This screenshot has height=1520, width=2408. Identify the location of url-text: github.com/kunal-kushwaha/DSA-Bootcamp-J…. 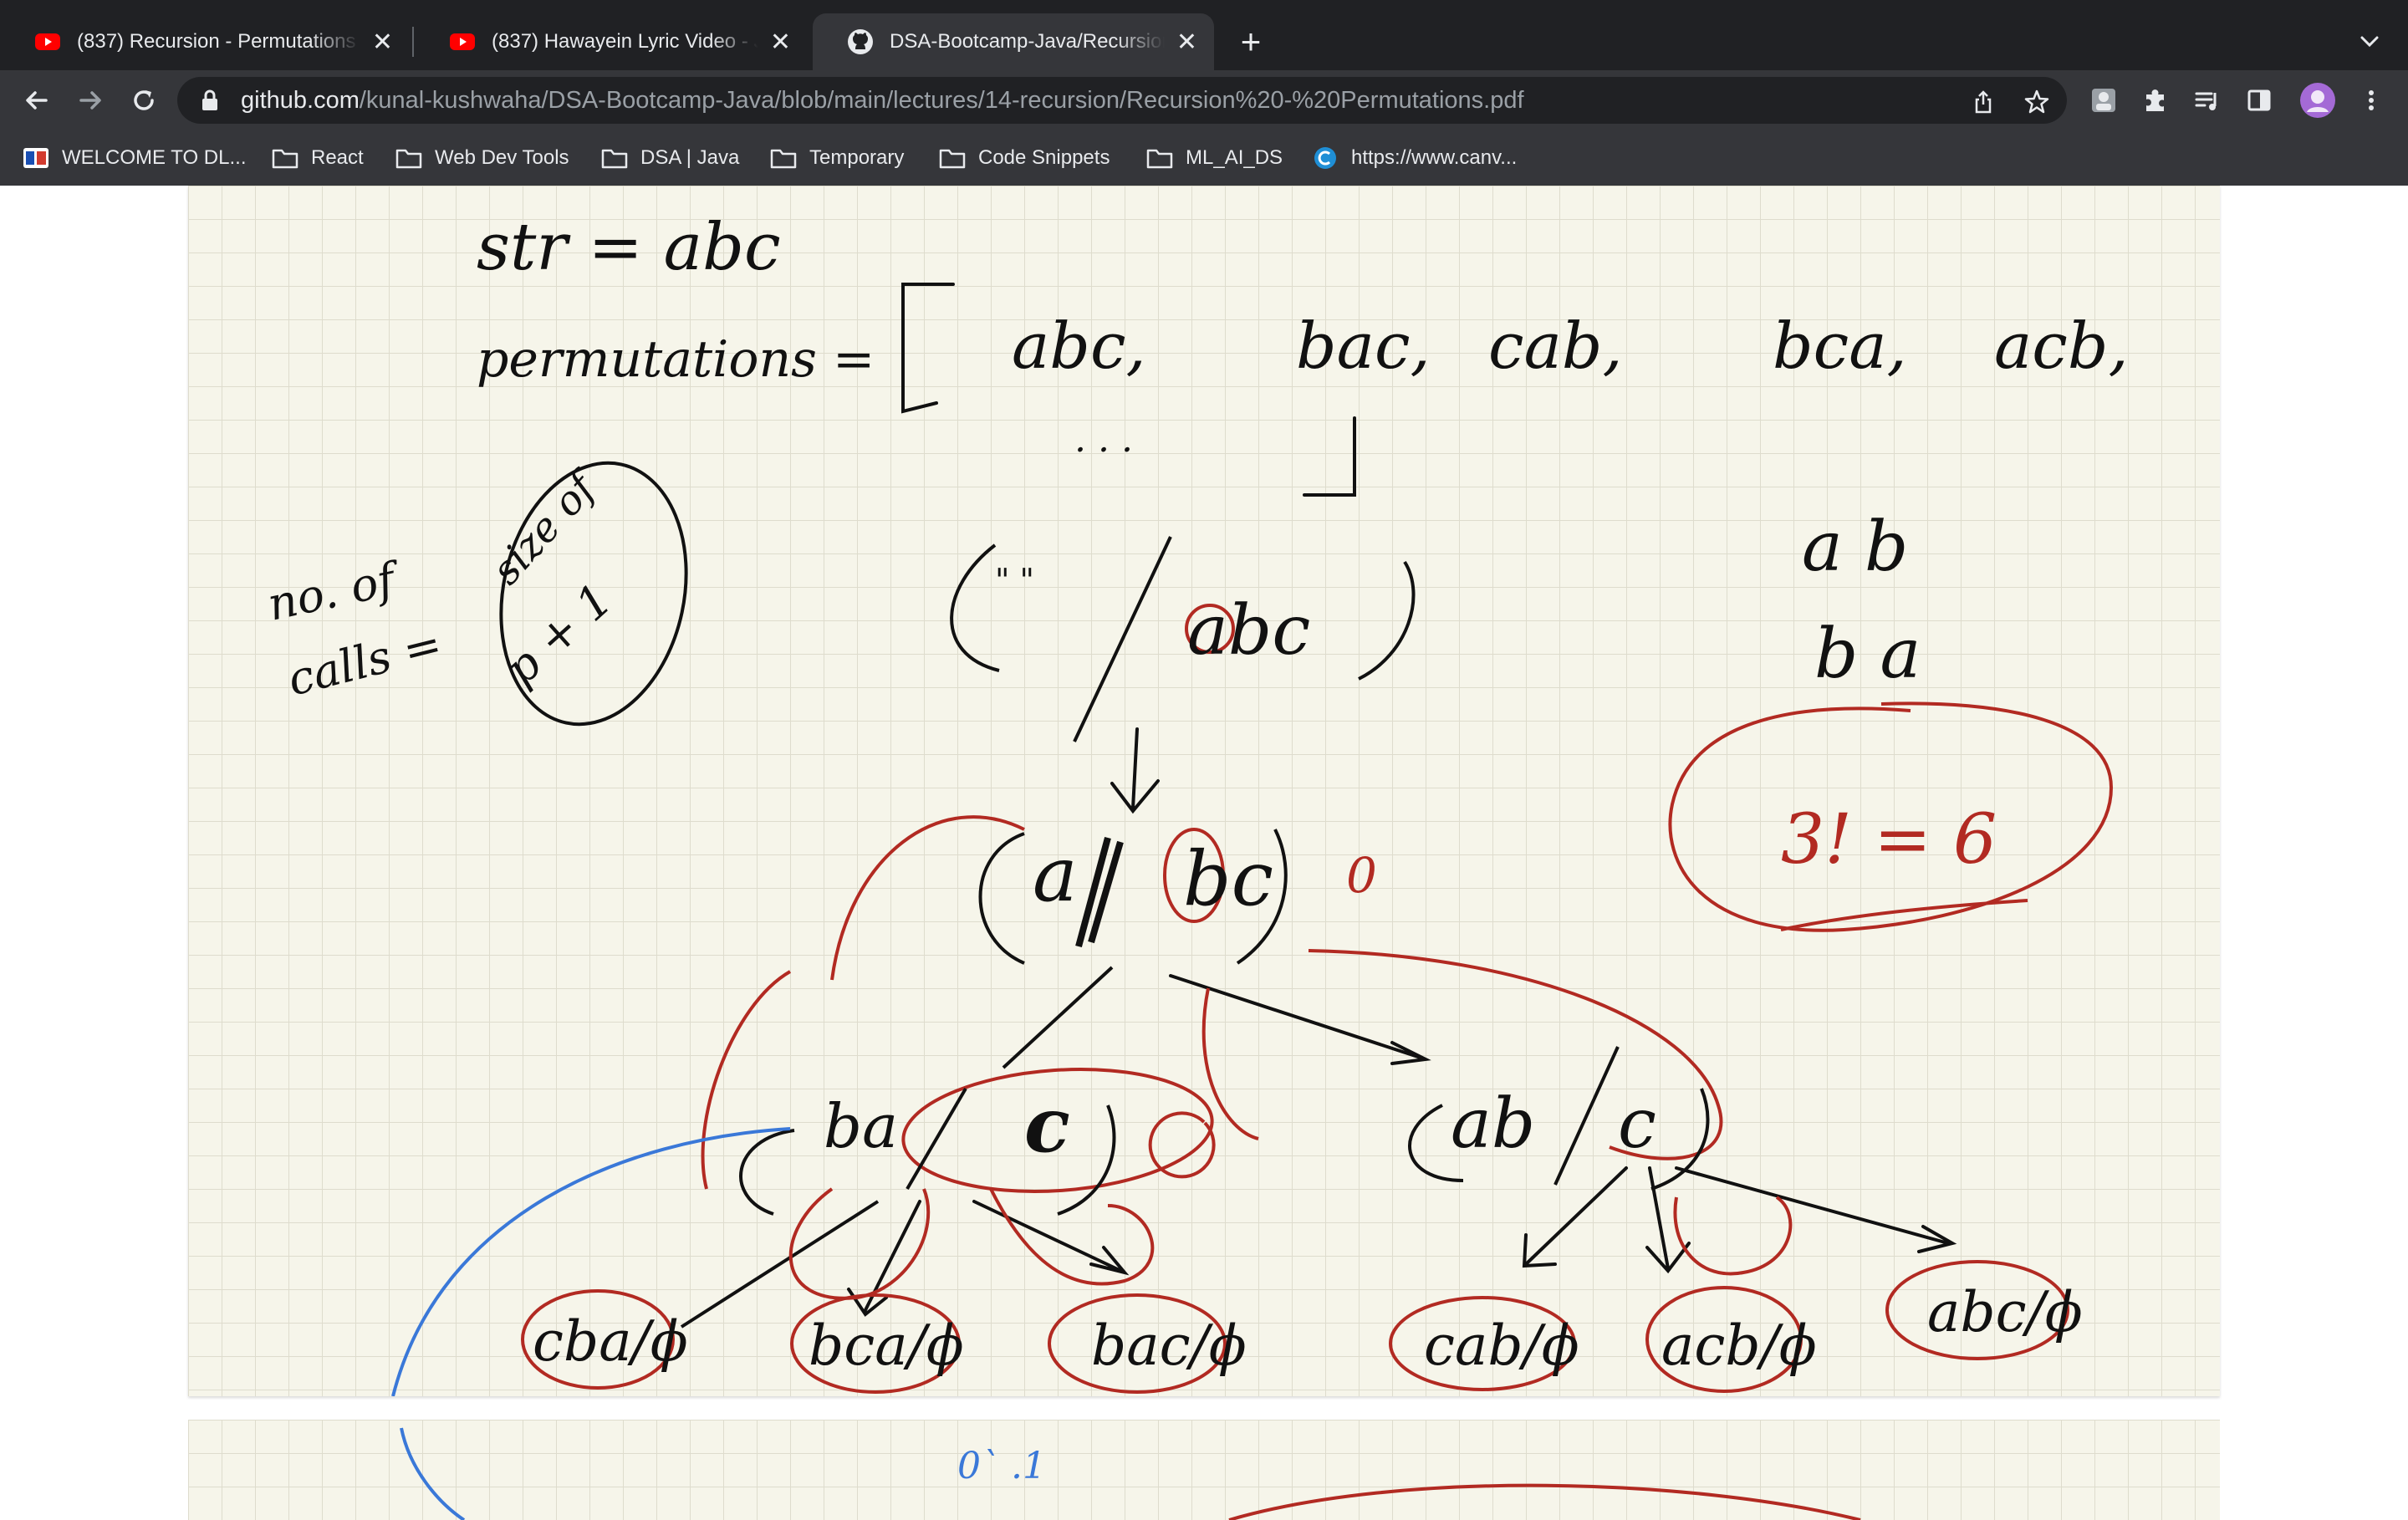
(883, 101).